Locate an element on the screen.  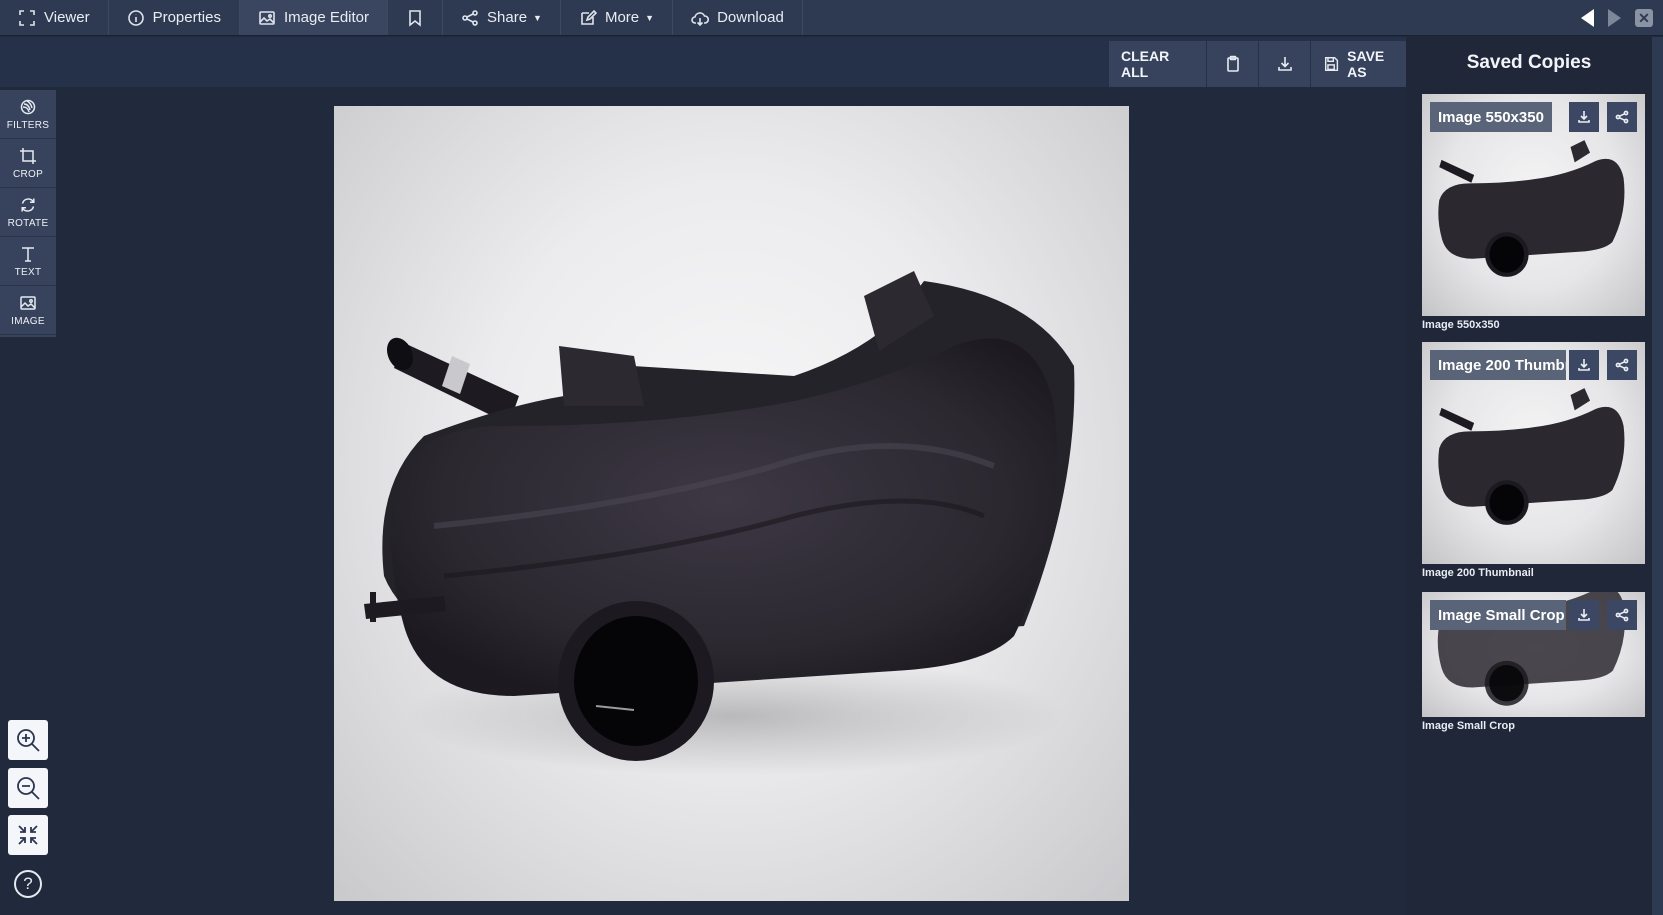
tool-crop: CROP is located at coordinates (28, 163).